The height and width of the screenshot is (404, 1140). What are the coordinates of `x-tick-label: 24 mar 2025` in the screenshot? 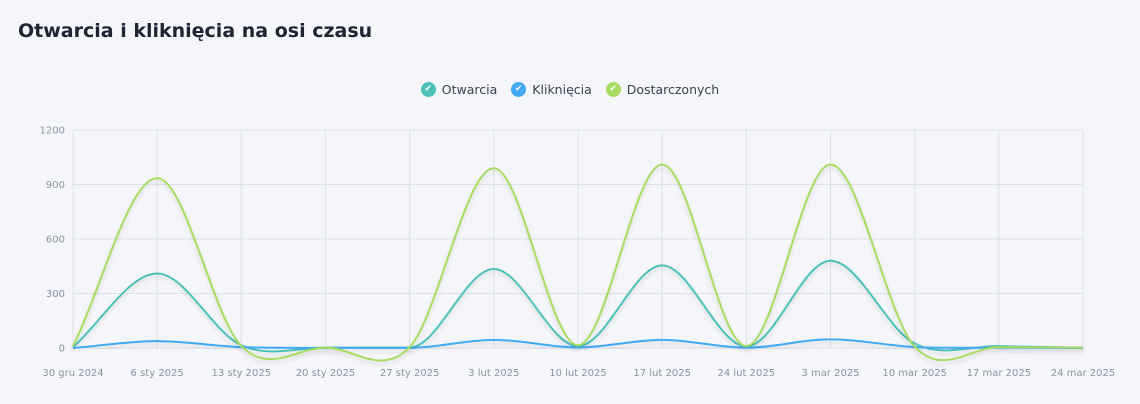 It's located at (1083, 373).